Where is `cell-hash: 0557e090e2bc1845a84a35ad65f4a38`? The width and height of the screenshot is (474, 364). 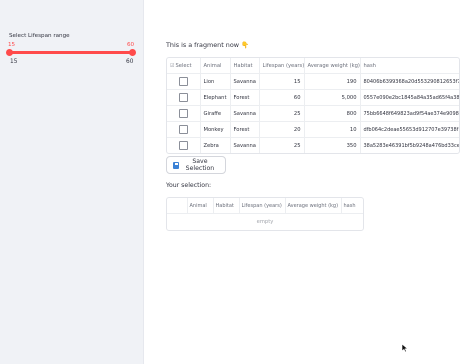
cell-hash: 0557e090e2bc1845a84a35ad65f4a38 is located at coordinates (409, 97).